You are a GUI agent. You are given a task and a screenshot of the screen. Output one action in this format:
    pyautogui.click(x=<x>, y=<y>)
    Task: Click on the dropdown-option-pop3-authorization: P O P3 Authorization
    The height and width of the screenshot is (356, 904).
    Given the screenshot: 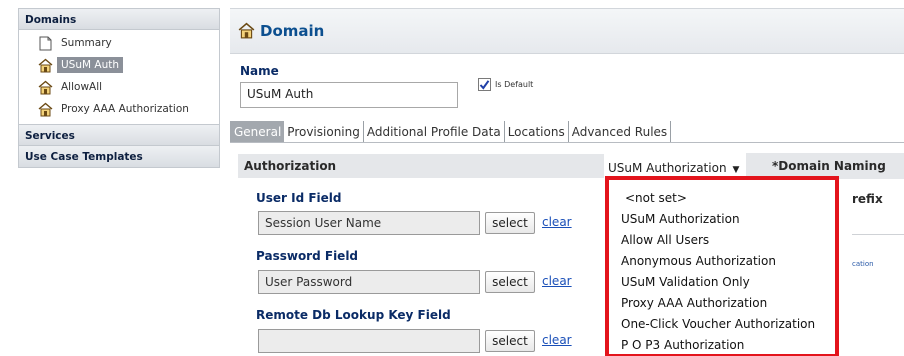 What is the action you would take?
    pyautogui.click(x=728, y=345)
    